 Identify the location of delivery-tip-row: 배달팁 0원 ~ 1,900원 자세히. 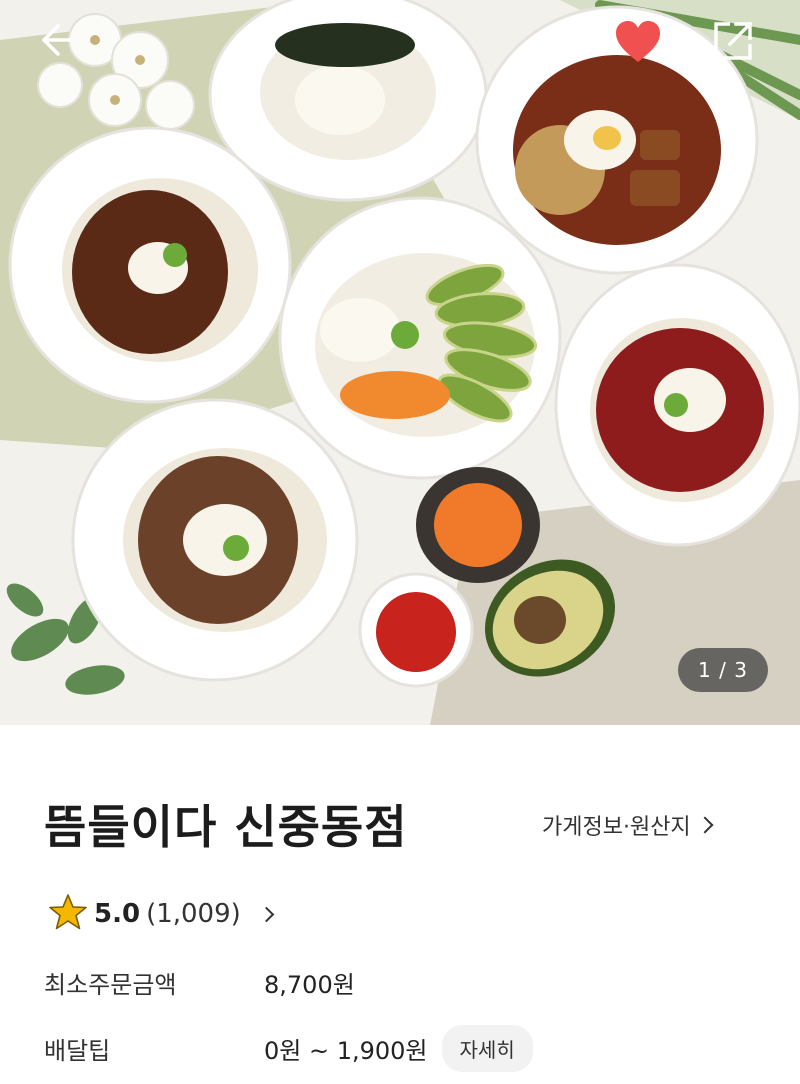
(288, 1048).